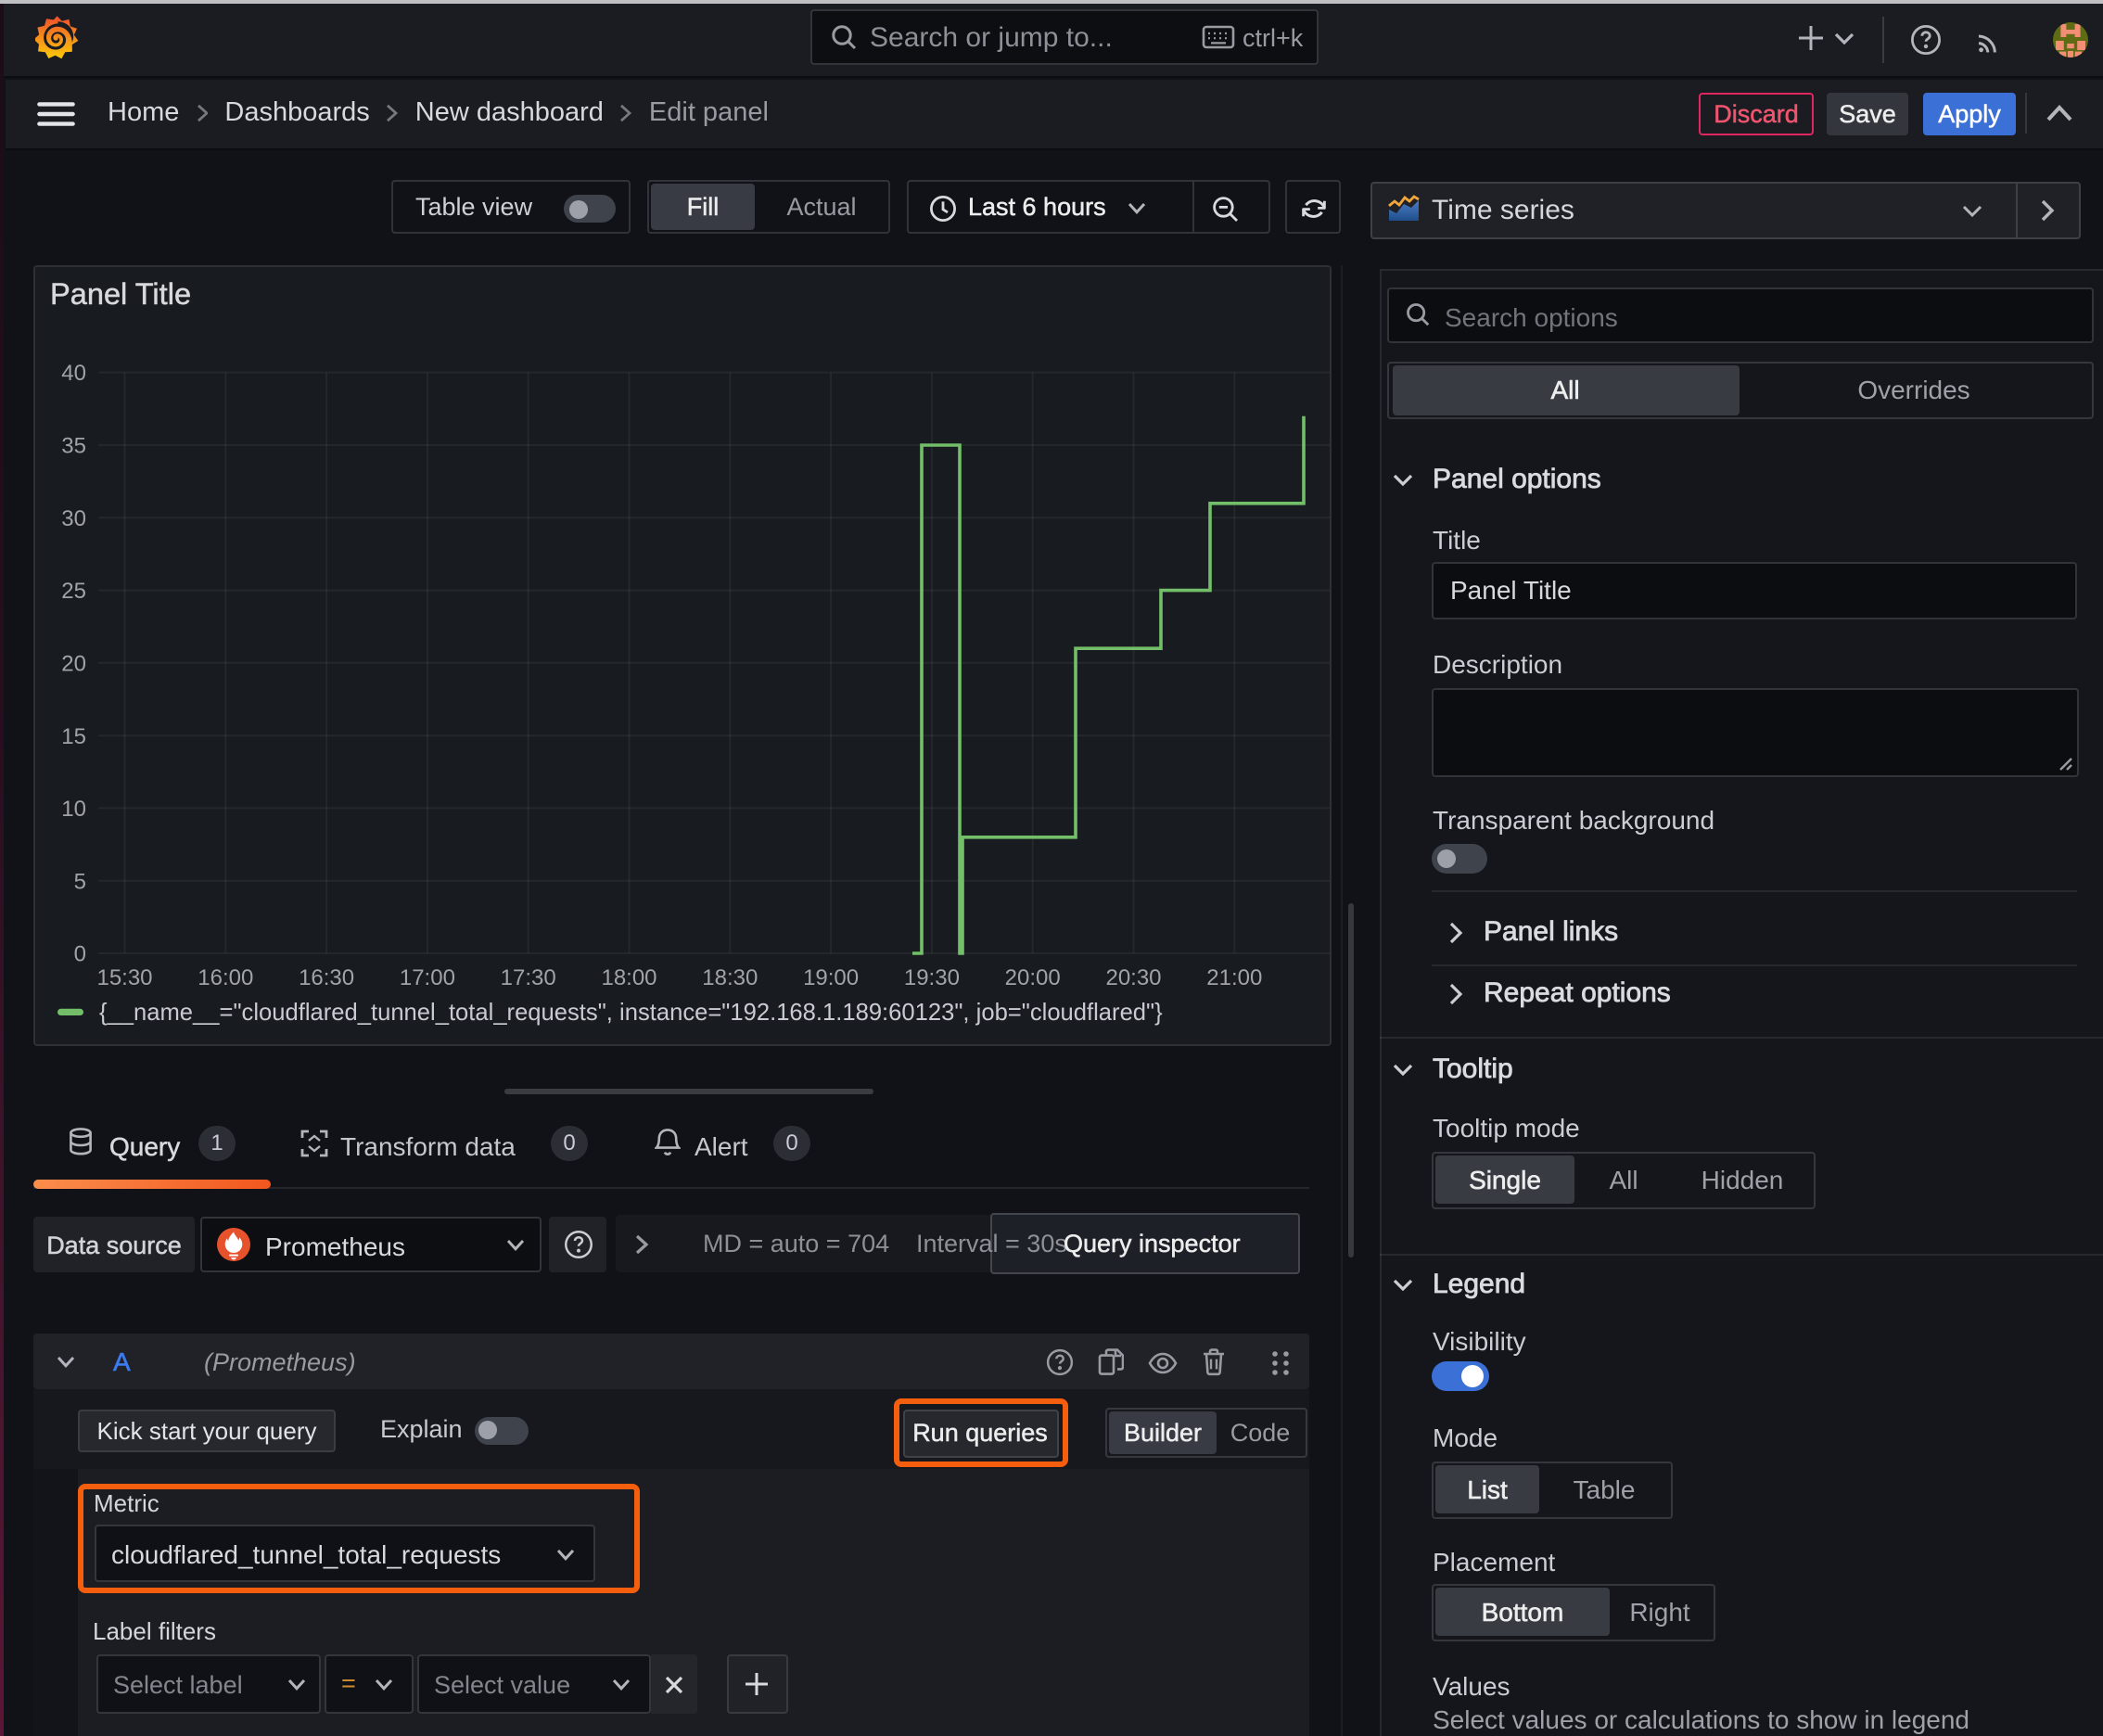 The width and height of the screenshot is (2103, 1736). I want to click on svg-text: 20:00, so click(1033, 976).